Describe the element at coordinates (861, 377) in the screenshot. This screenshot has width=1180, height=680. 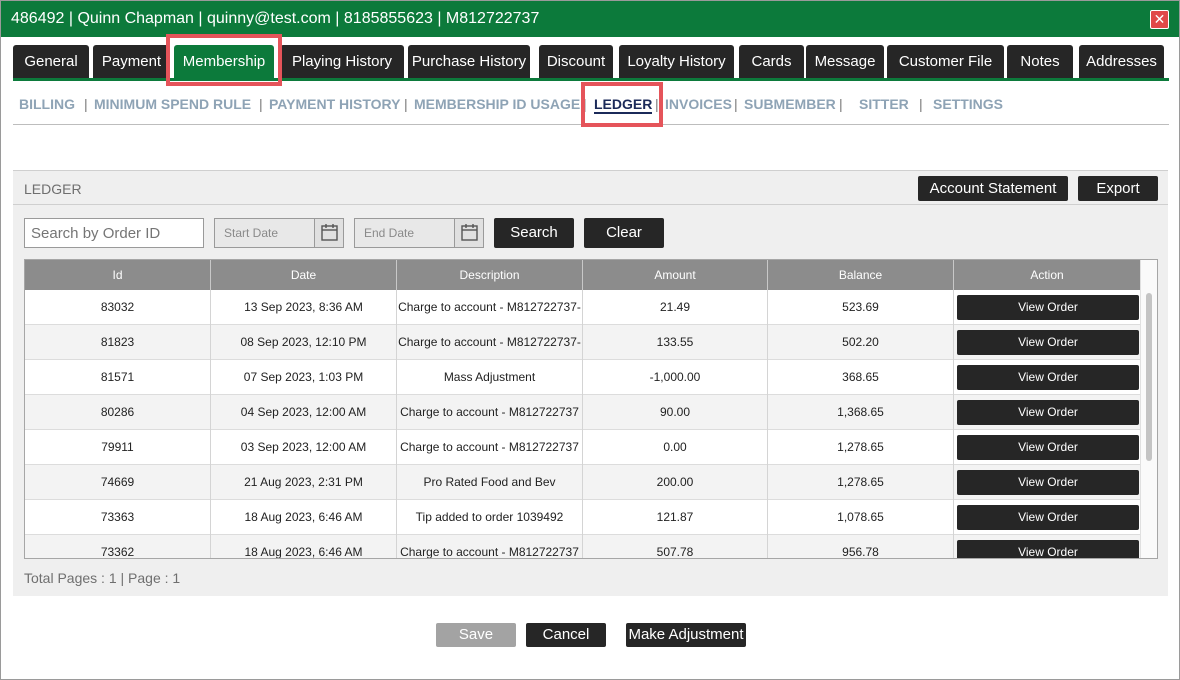
I see `cell-balance: 368.65` at that location.